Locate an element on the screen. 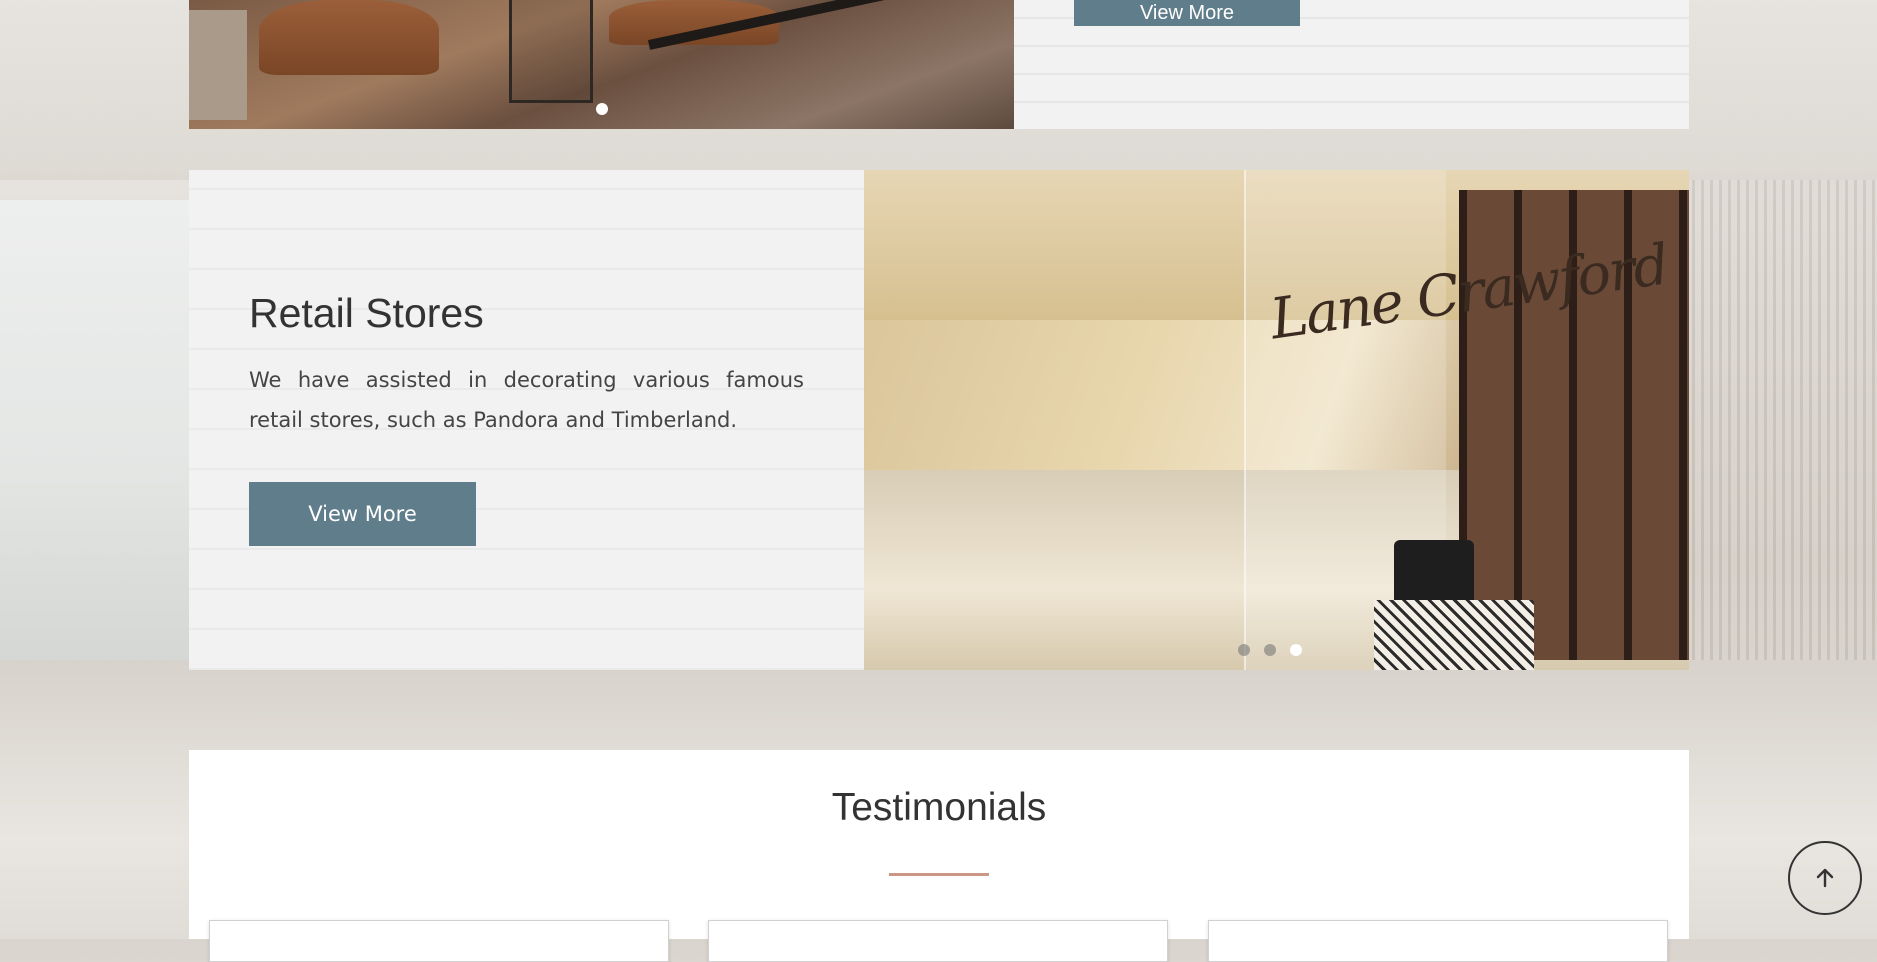  section-title: Retail Stores is located at coordinates (366, 313).